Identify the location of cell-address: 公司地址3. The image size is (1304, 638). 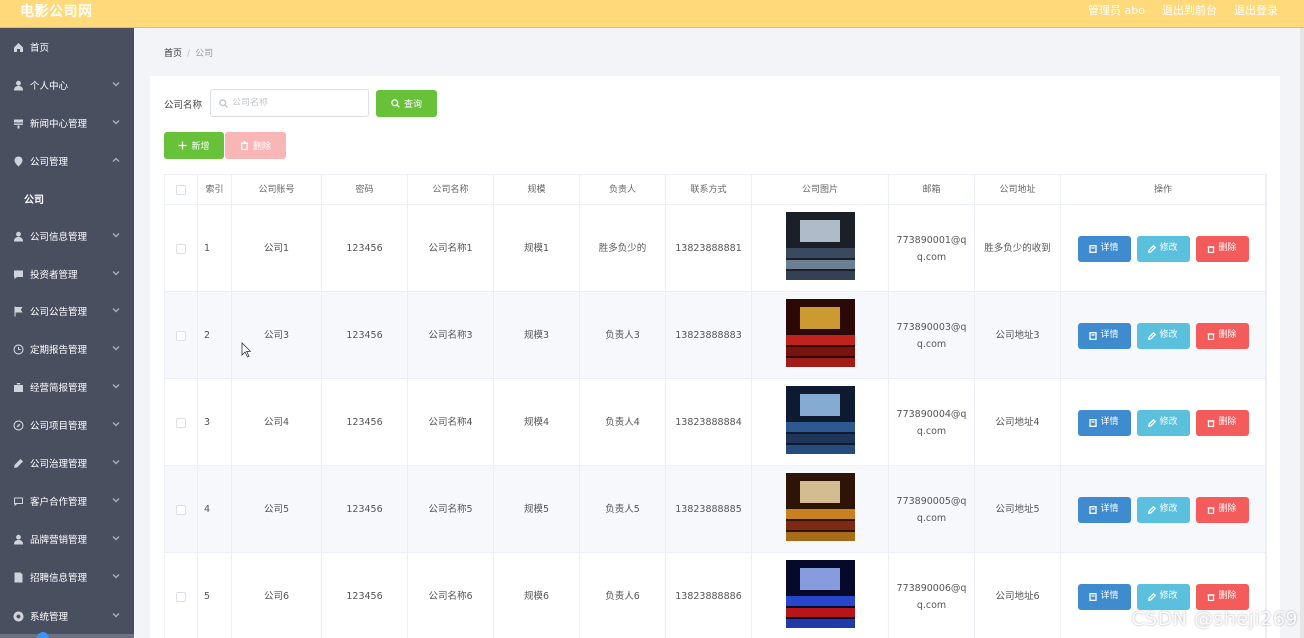
(1017, 335).